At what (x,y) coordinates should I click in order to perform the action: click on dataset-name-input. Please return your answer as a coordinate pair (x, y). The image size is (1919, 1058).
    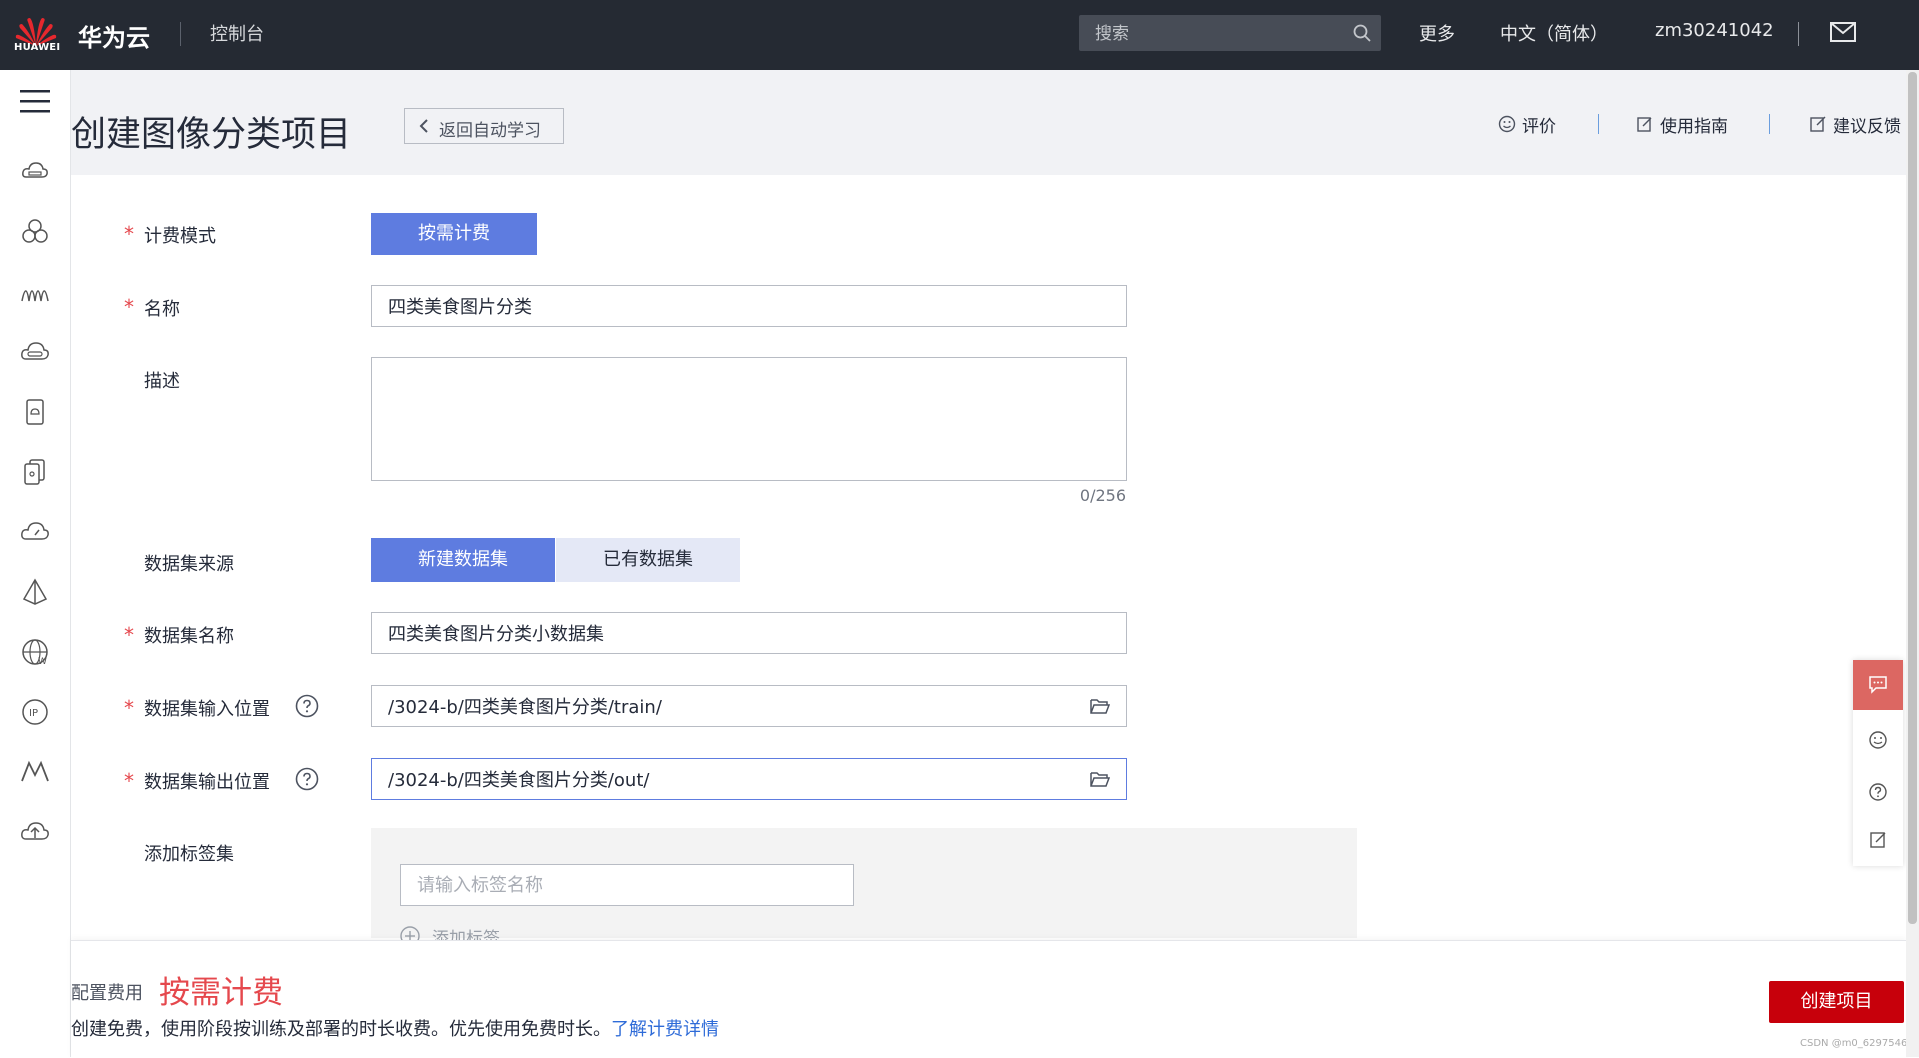
    Looking at the image, I should click on (728, 633).